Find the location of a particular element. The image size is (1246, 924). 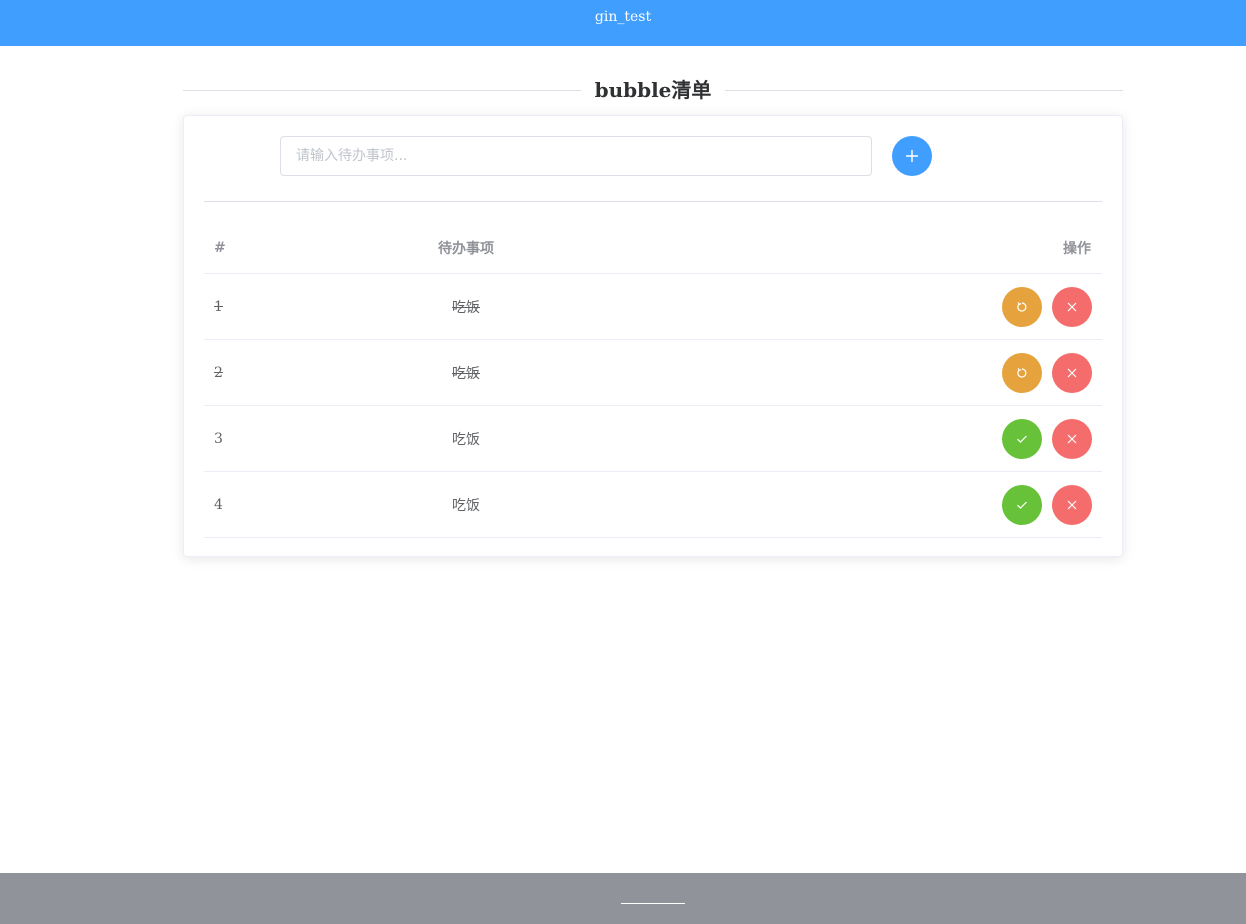

header-item: 待办事项 is located at coordinates (466, 248).